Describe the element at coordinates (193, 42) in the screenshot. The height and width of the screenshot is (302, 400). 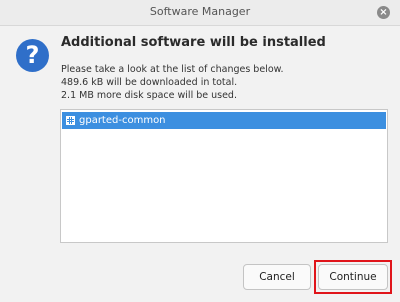
I see `dialog-heading: Additional software will be installed` at that location.